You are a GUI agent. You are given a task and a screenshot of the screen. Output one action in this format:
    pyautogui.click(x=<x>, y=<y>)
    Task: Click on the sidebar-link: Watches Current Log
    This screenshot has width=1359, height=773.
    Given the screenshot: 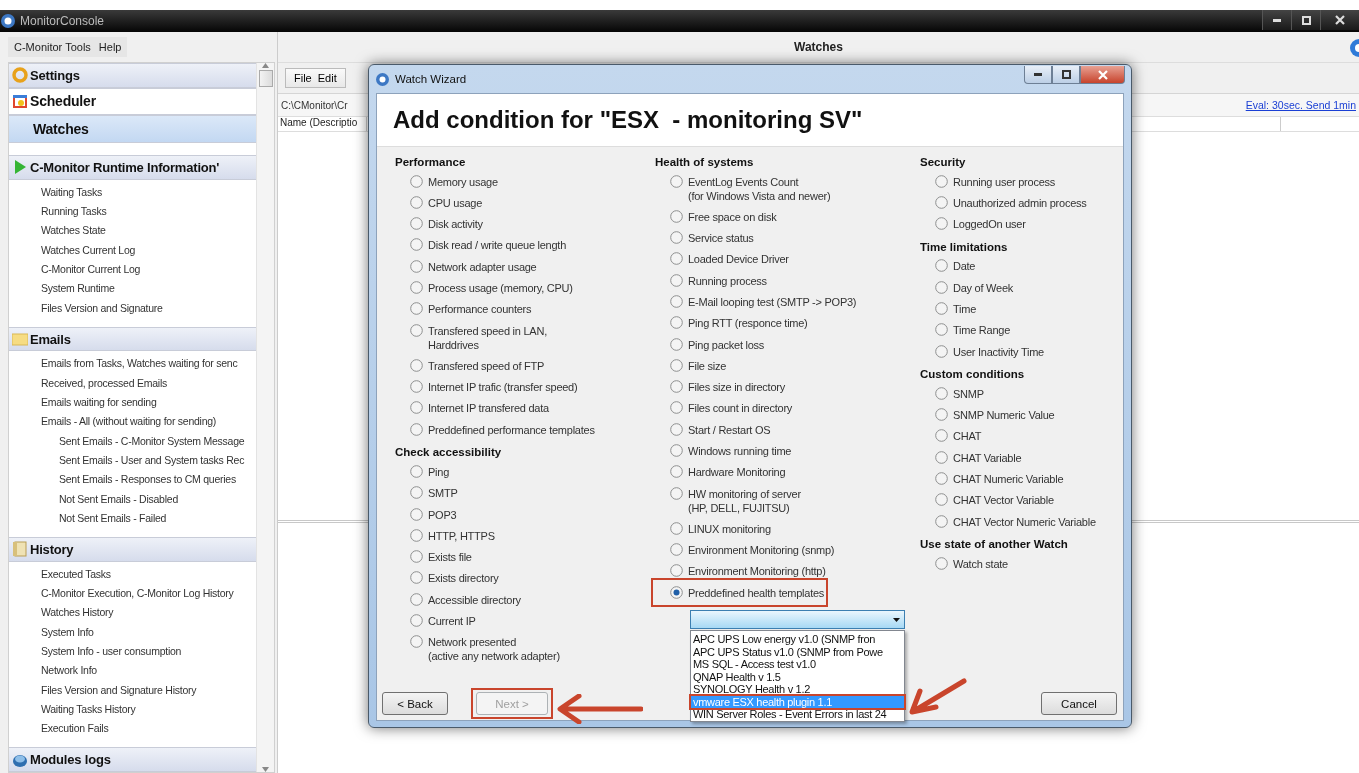 What is the action you would take?
    pyautogui.click(x=132, y=250)
    